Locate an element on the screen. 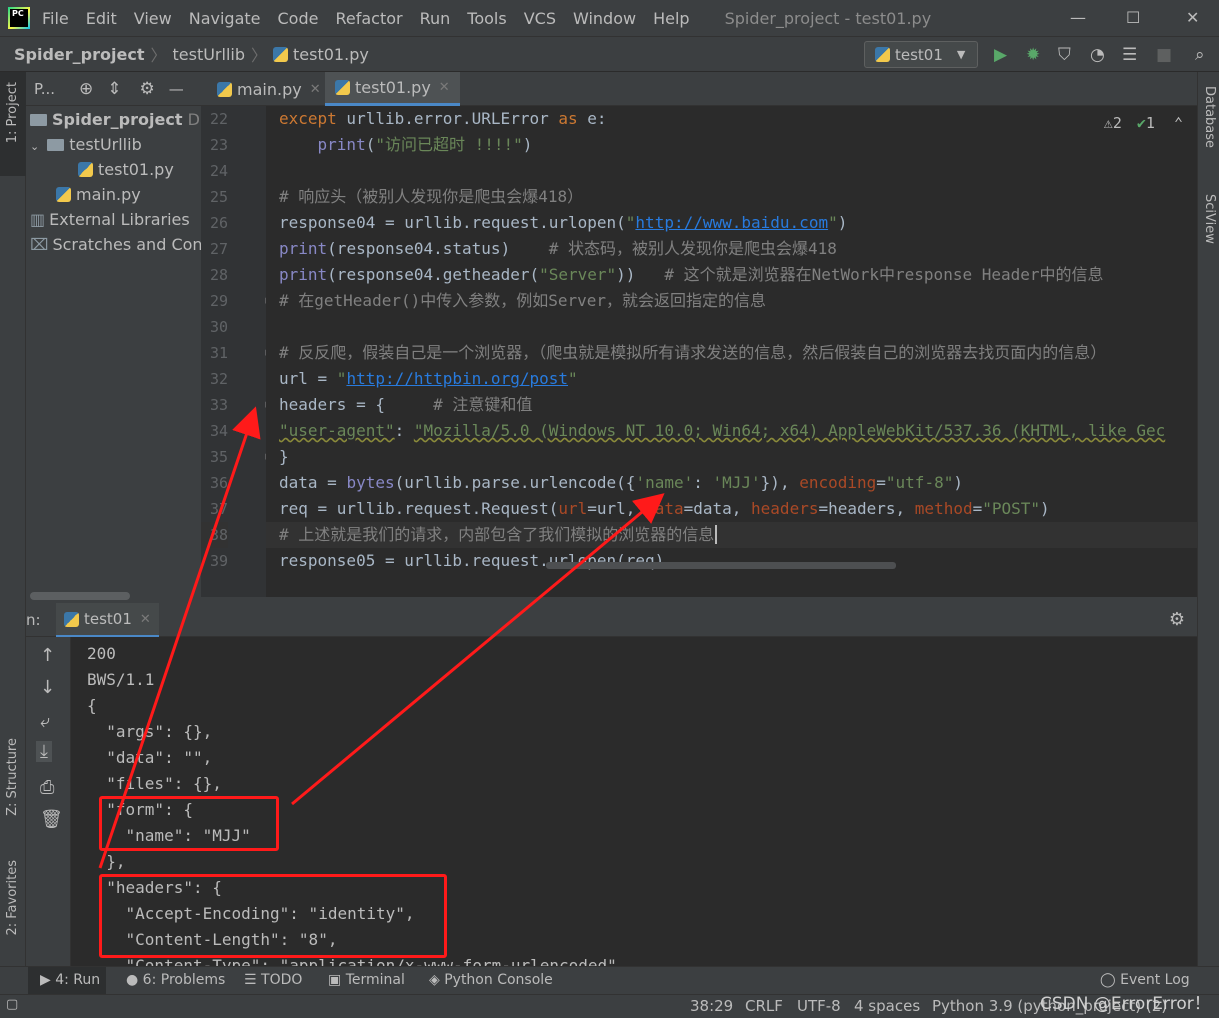 This screenshot has height=1018, width=1219. arrow-headers-to-code is located at coordinates (179, 637).